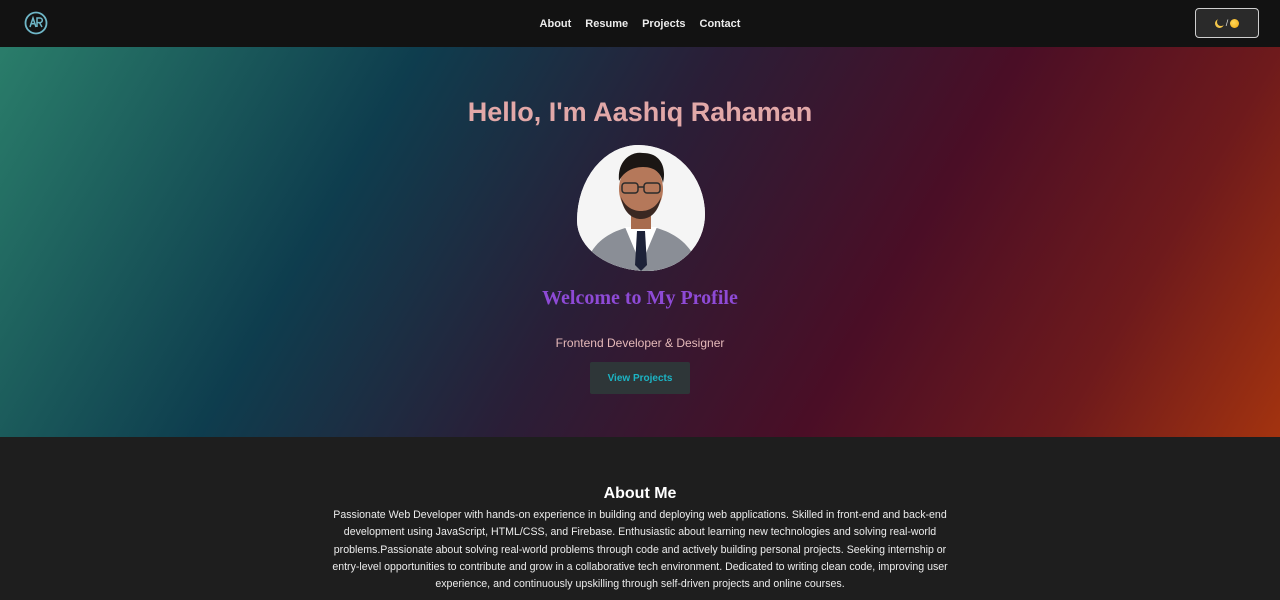 Image resolution: width=1280 pixels, height=600 pixels. Describe the element at coordinates (663, 24) in the screenshot. I see `nav-link-projects: Projects` at that location.